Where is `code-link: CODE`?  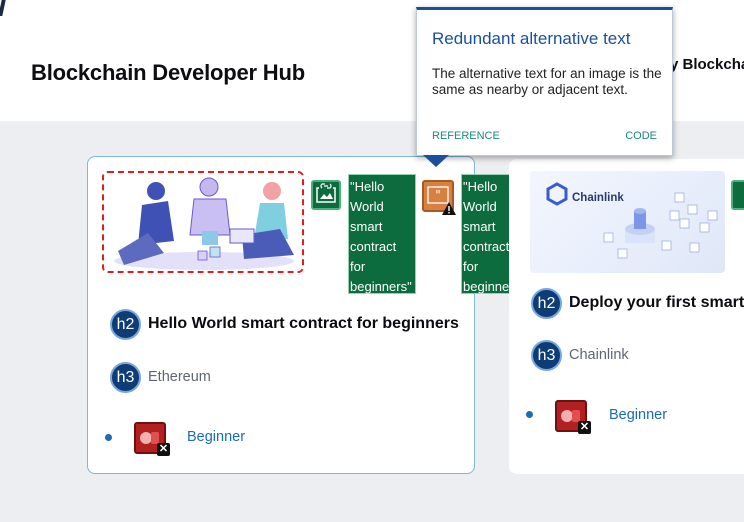 code-link: CODE is located at coordinates (641, 136).